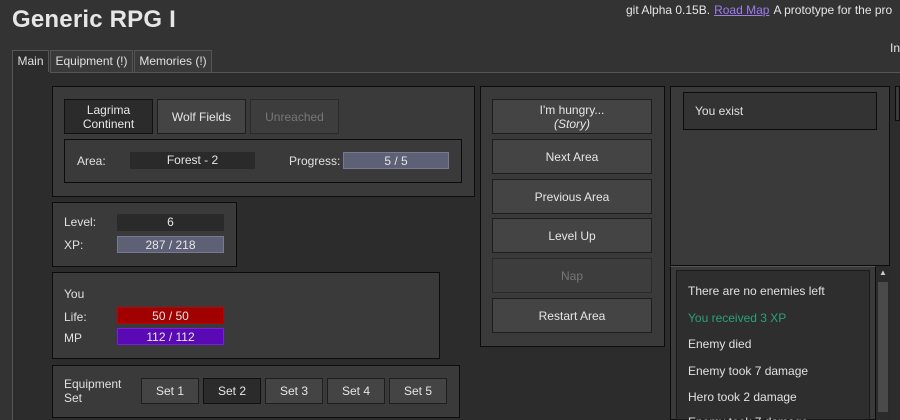  What do you see at coordinates (246, 315) in the screenshot?
I see `stats-panel` at bounding box center [246, 315].